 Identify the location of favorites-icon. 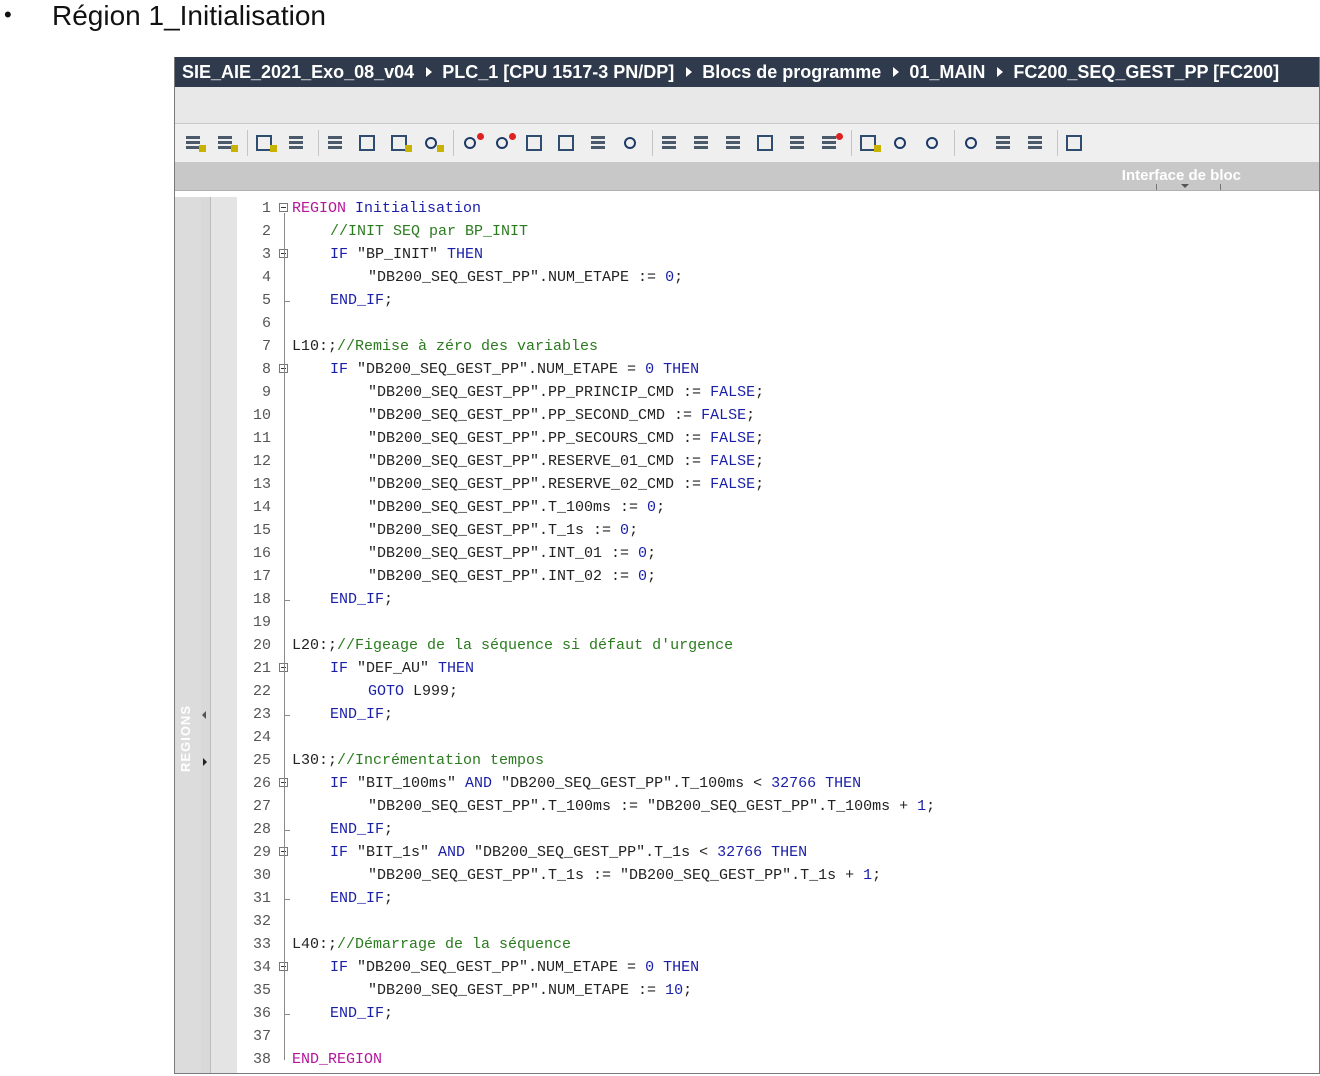
(433, 143).